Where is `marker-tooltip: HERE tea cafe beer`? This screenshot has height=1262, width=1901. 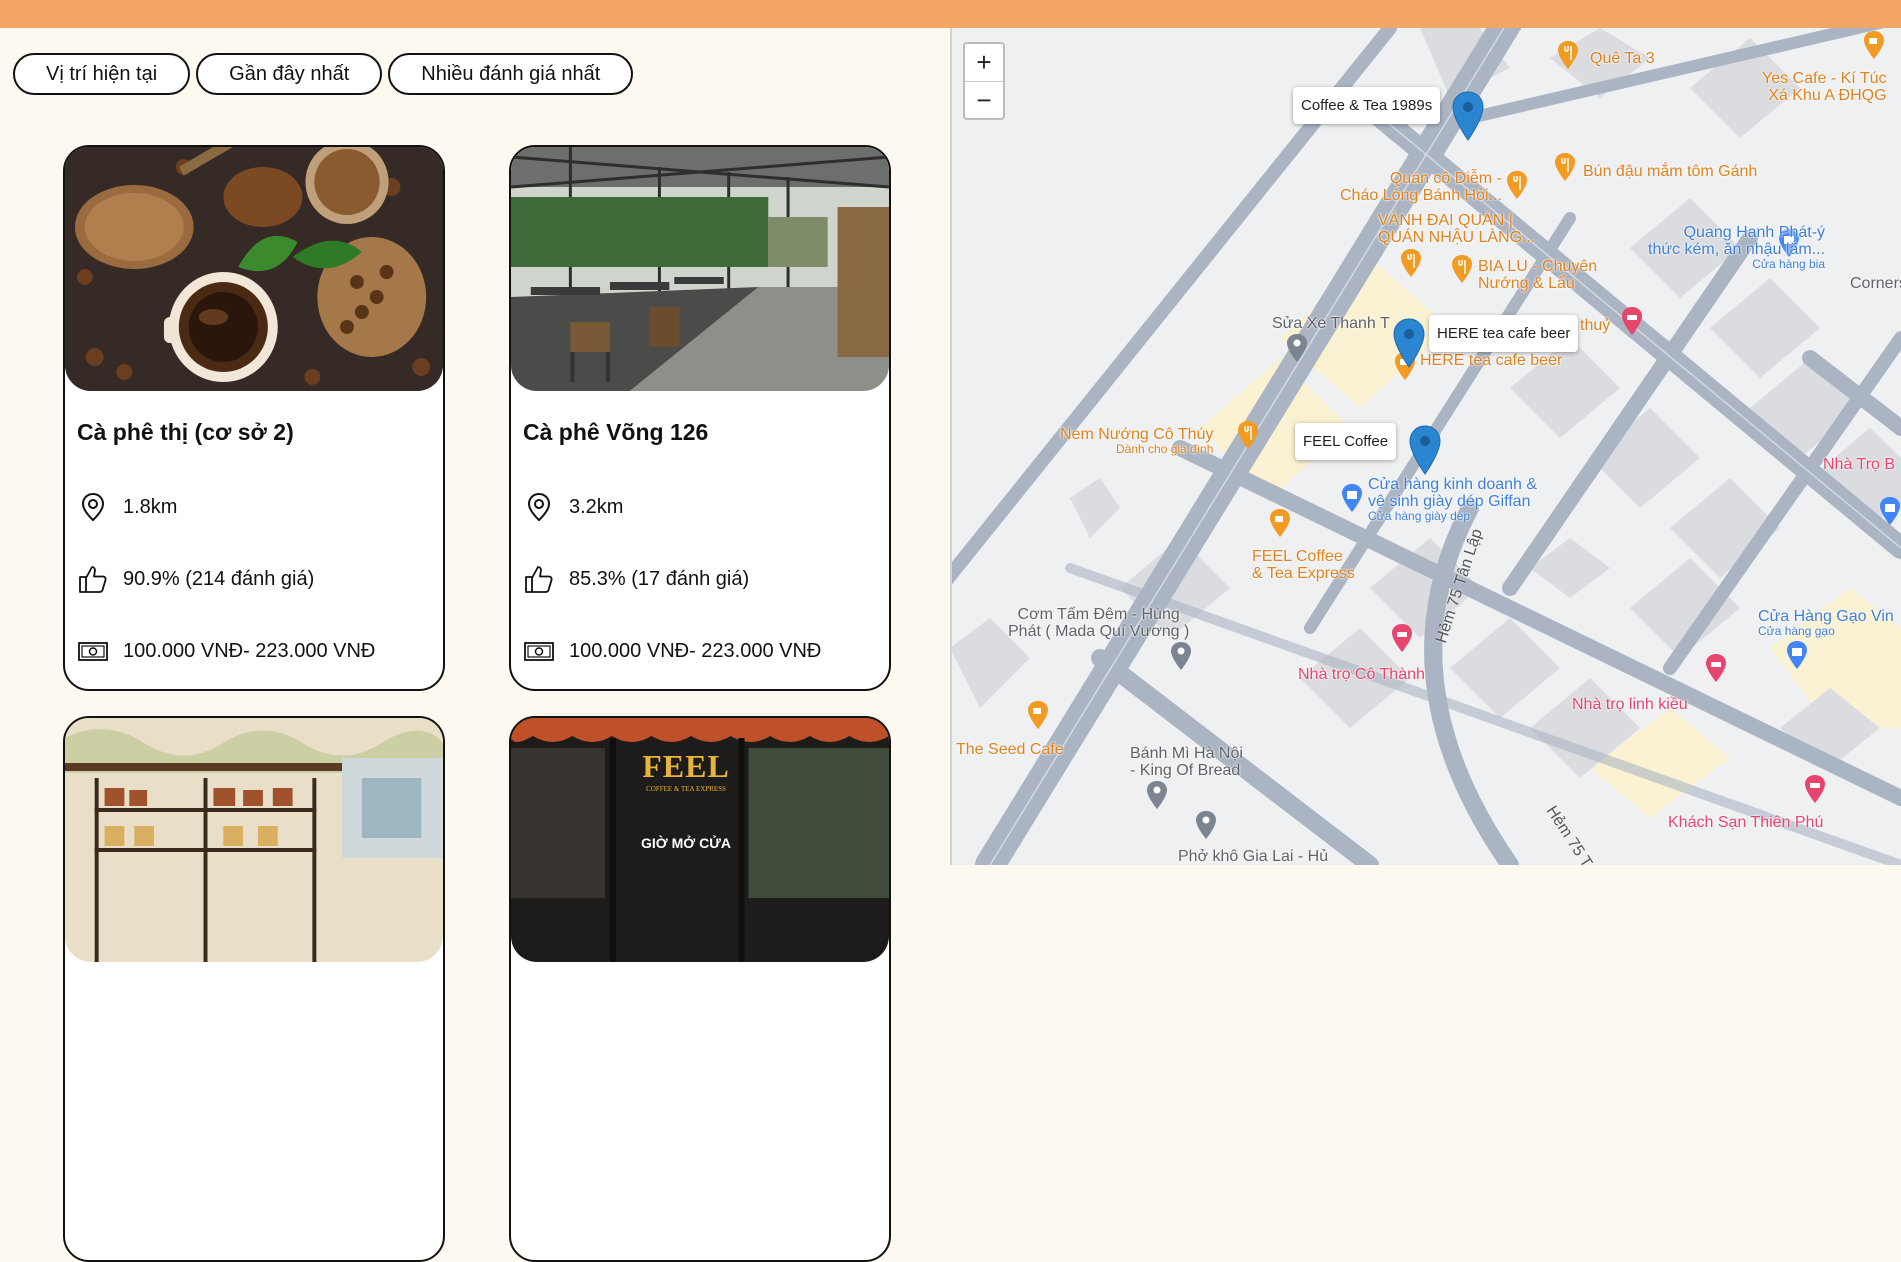 marker-tooltip: HERE tea cafe beer is located at coordinates (1504, 333).